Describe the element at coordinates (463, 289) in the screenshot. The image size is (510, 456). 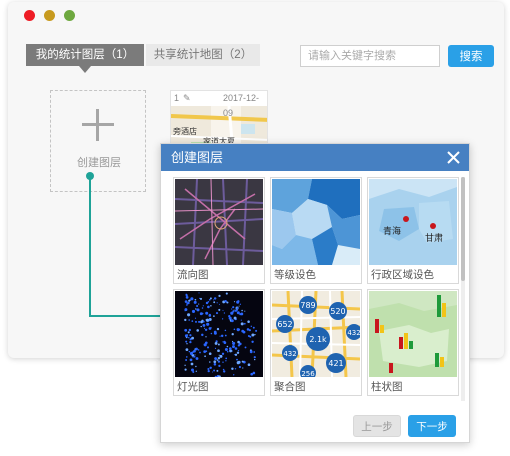
I see `dialog-scrollbar` at that location.